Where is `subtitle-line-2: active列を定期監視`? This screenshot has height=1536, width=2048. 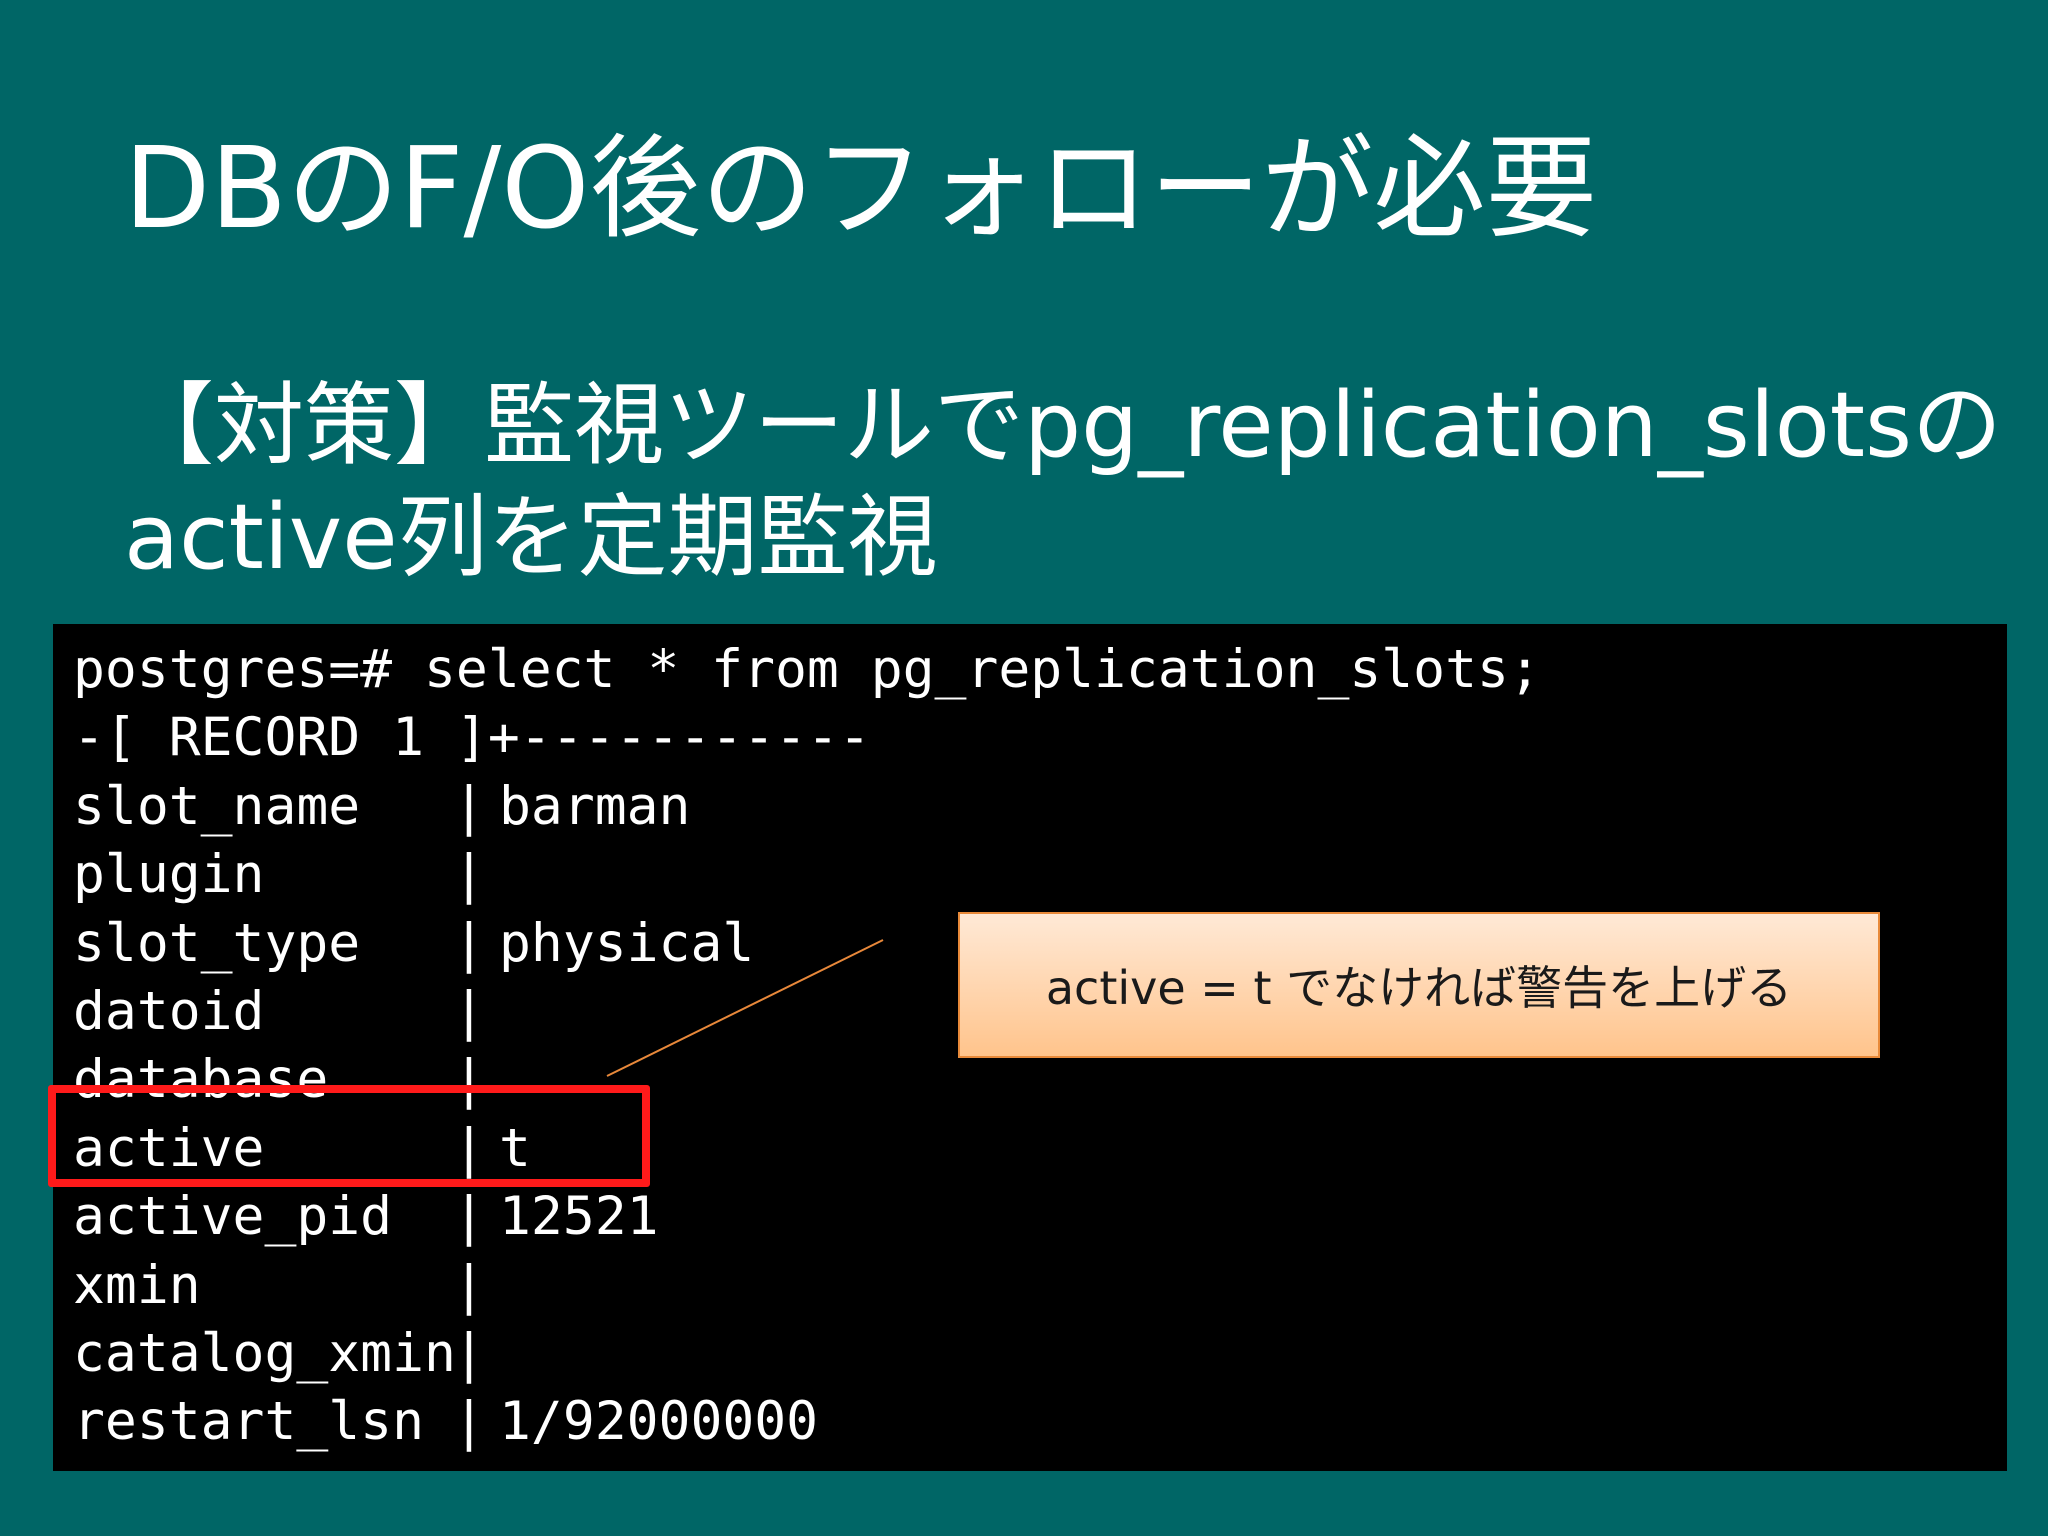 subtitle-line-2: active列を定期監視 is located at coordinates (531, 537).